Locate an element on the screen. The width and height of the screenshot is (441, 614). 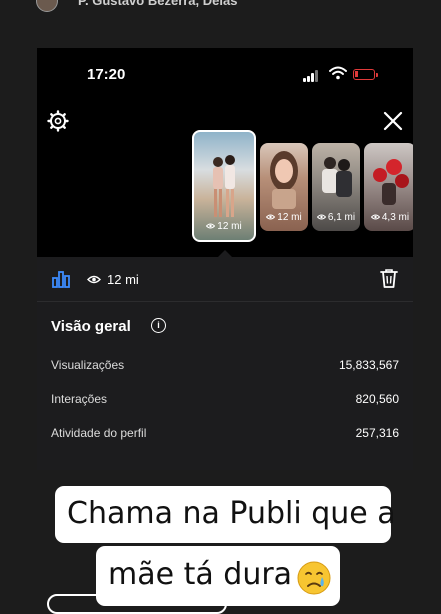
caption-line-1: Chama na Publi que a is located at coordinates (231, 513).